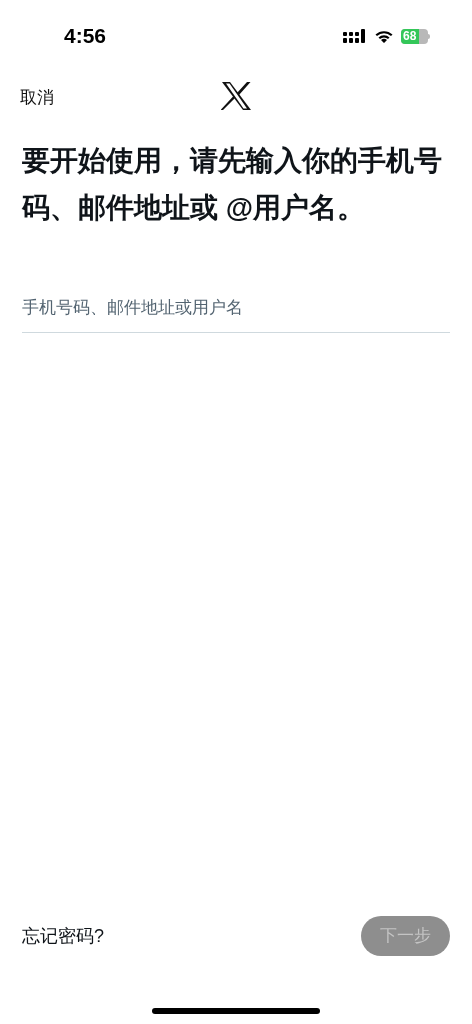  Describe the element at coordinates (384, 36) in the screenshot. I see `wifi-icon` at that location.